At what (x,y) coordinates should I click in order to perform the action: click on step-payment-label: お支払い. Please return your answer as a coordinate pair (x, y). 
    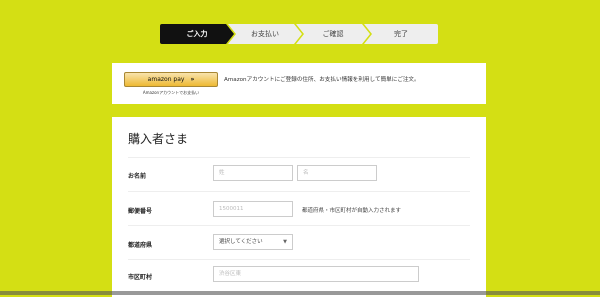
    Looking at the image, I should click on (265, 34).